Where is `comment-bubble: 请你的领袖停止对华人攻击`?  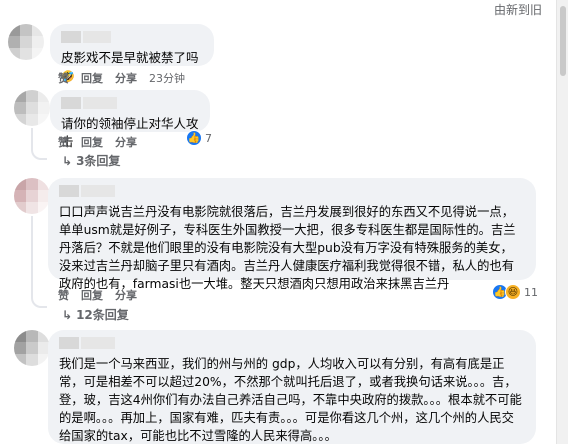
comment-bubble: 请你的领袖停止对华人攻击 is located at coordinates (130, 119).